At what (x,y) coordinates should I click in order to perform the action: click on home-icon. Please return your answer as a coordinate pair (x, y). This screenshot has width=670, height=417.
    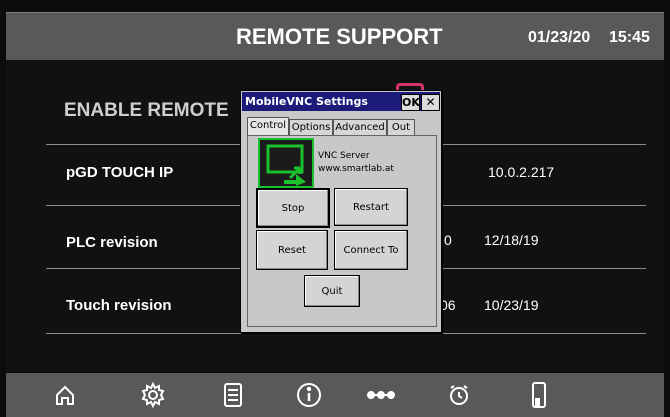
    Looking at the image, I should click on (65, 395).